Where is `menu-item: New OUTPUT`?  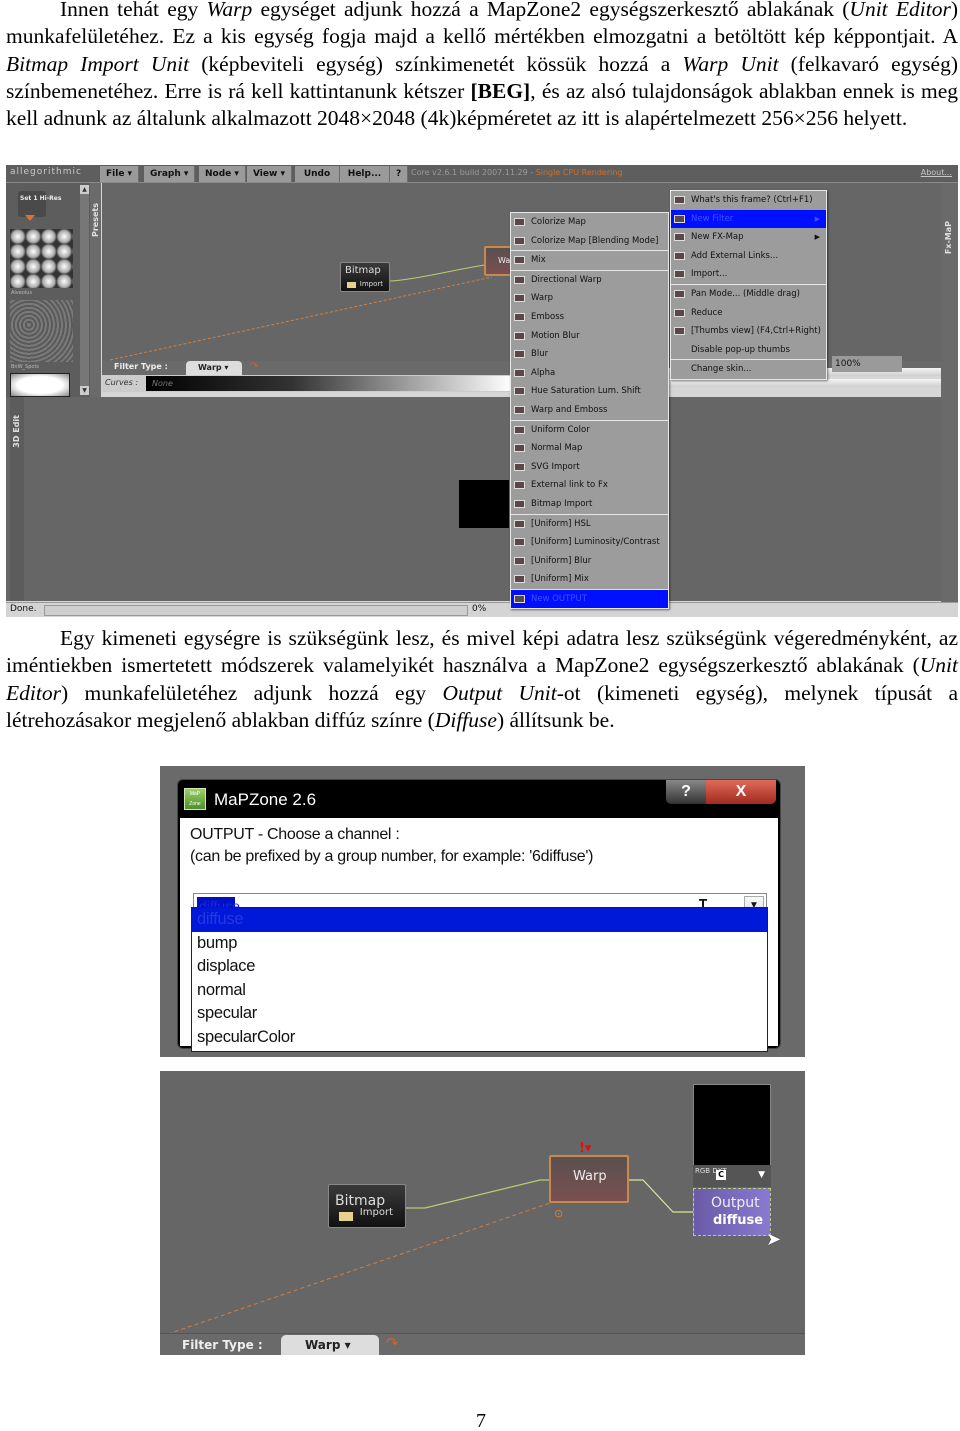 menu-item: New OUTPUT is located at coordinates (589, 599).